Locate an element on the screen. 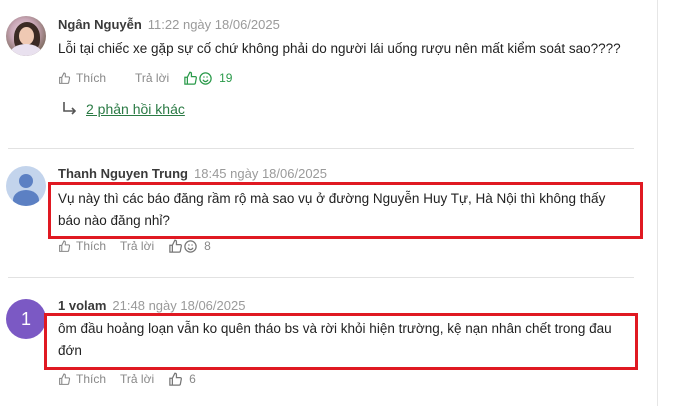 The width and height of the screenshot is (679, 406). more-replies-link: 2 phản hồi khác is located at coordinates (135, 109).